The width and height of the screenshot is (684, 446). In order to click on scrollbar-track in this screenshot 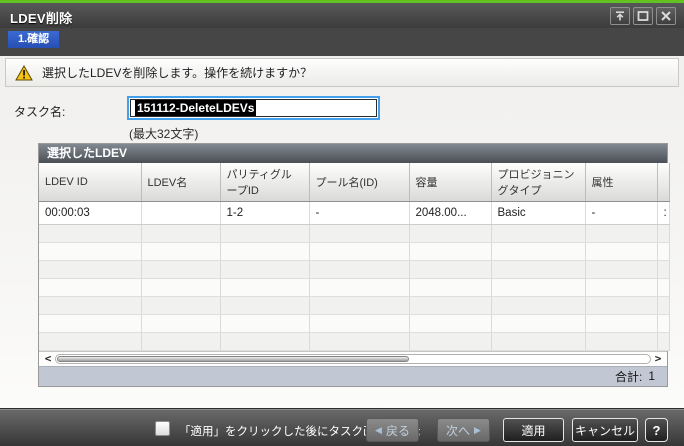, I will do `click(353, 358)`.